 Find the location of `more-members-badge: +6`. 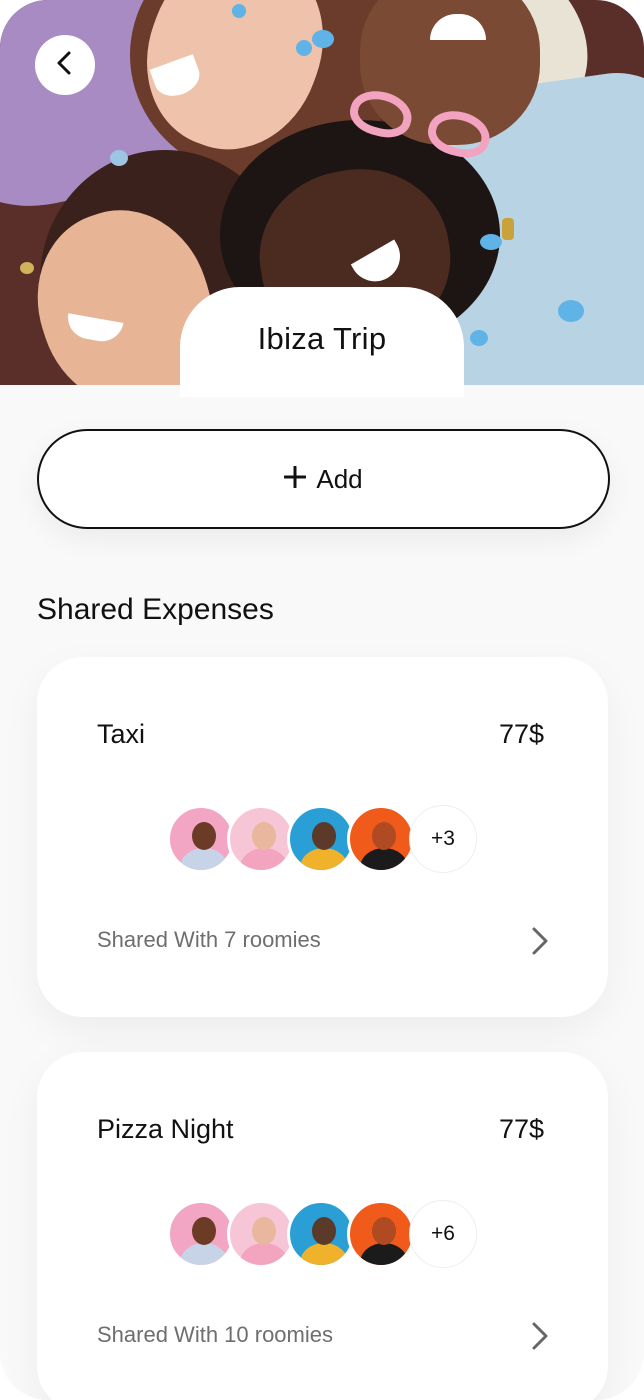

more-members-badge: +6 is located at coordinates (443, 1234).